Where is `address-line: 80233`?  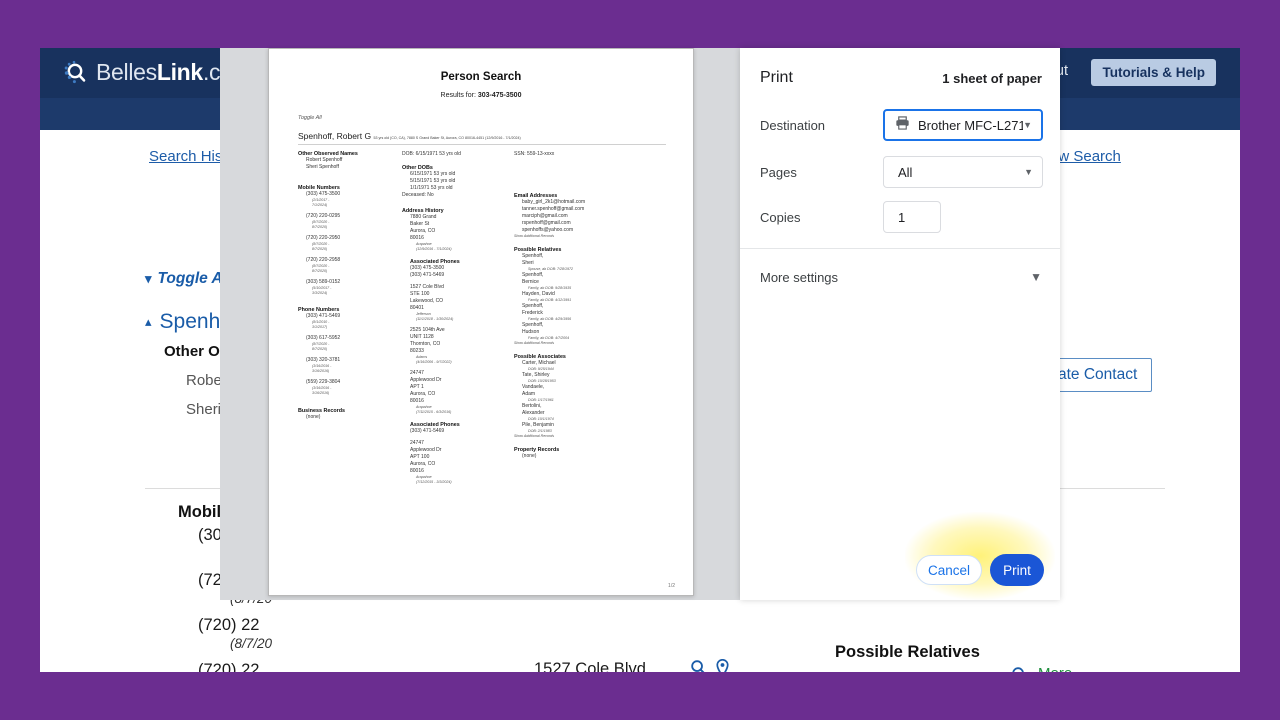
address-line: 80233 is located at coordinates (417, 351).